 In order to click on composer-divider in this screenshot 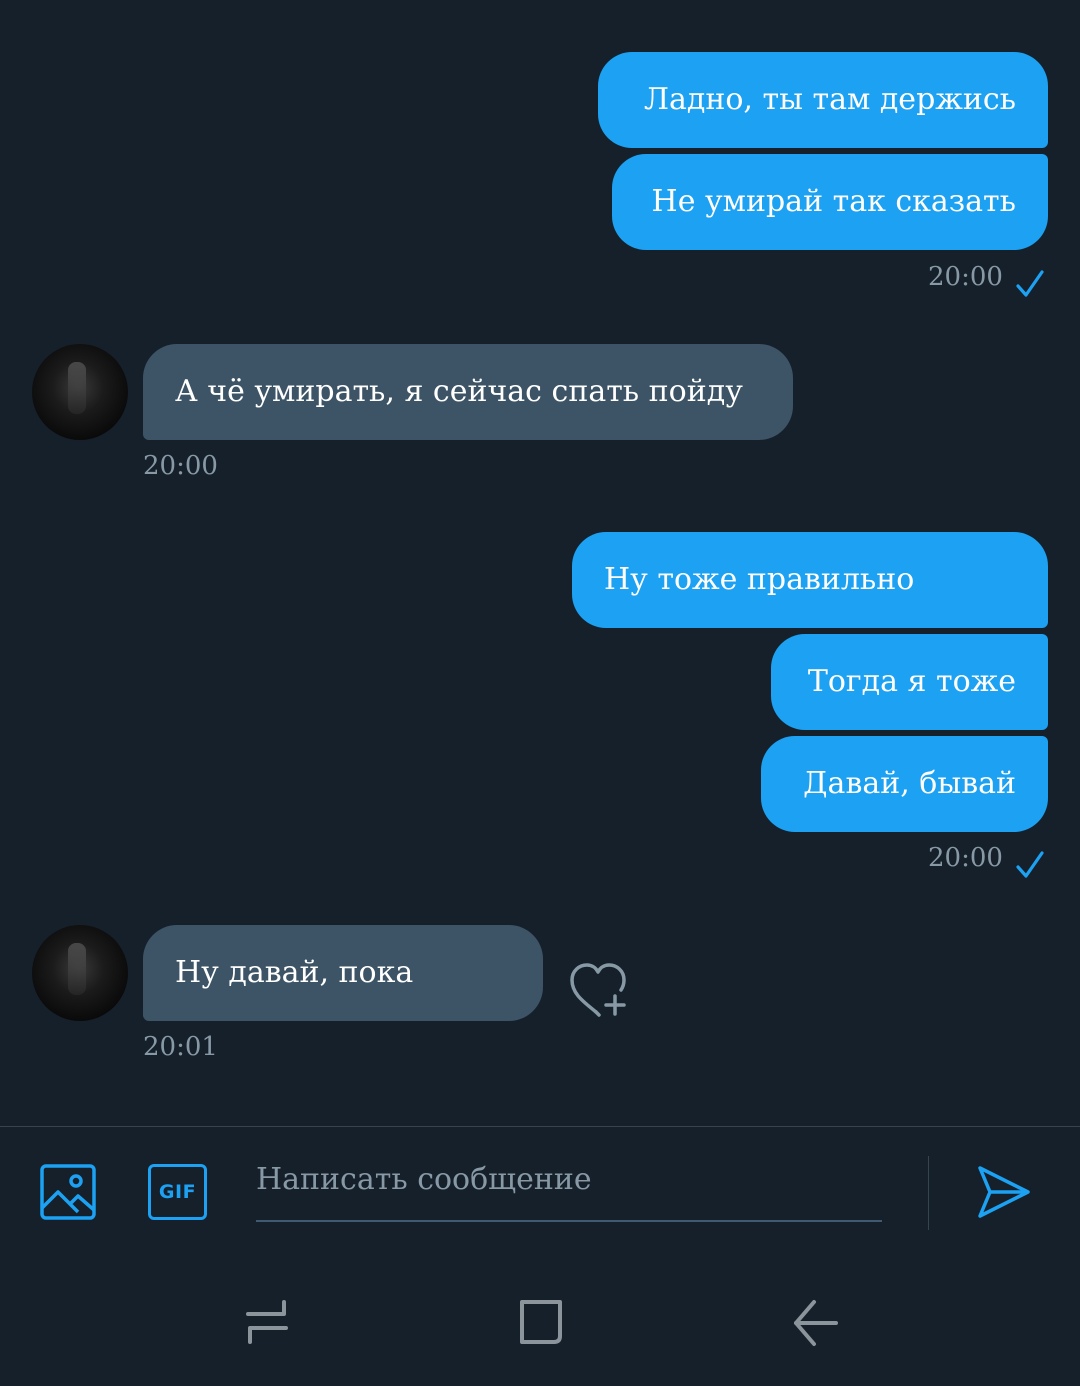, I will do `click(928, 1193)`.